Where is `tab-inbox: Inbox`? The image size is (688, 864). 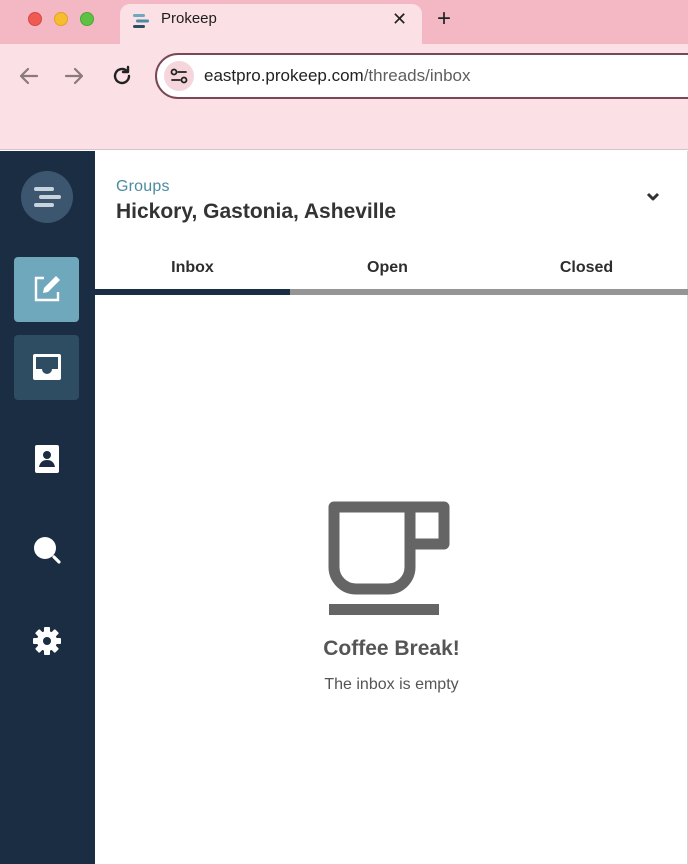 tab-inbox: Inbox is located at coordinates (192, 275).